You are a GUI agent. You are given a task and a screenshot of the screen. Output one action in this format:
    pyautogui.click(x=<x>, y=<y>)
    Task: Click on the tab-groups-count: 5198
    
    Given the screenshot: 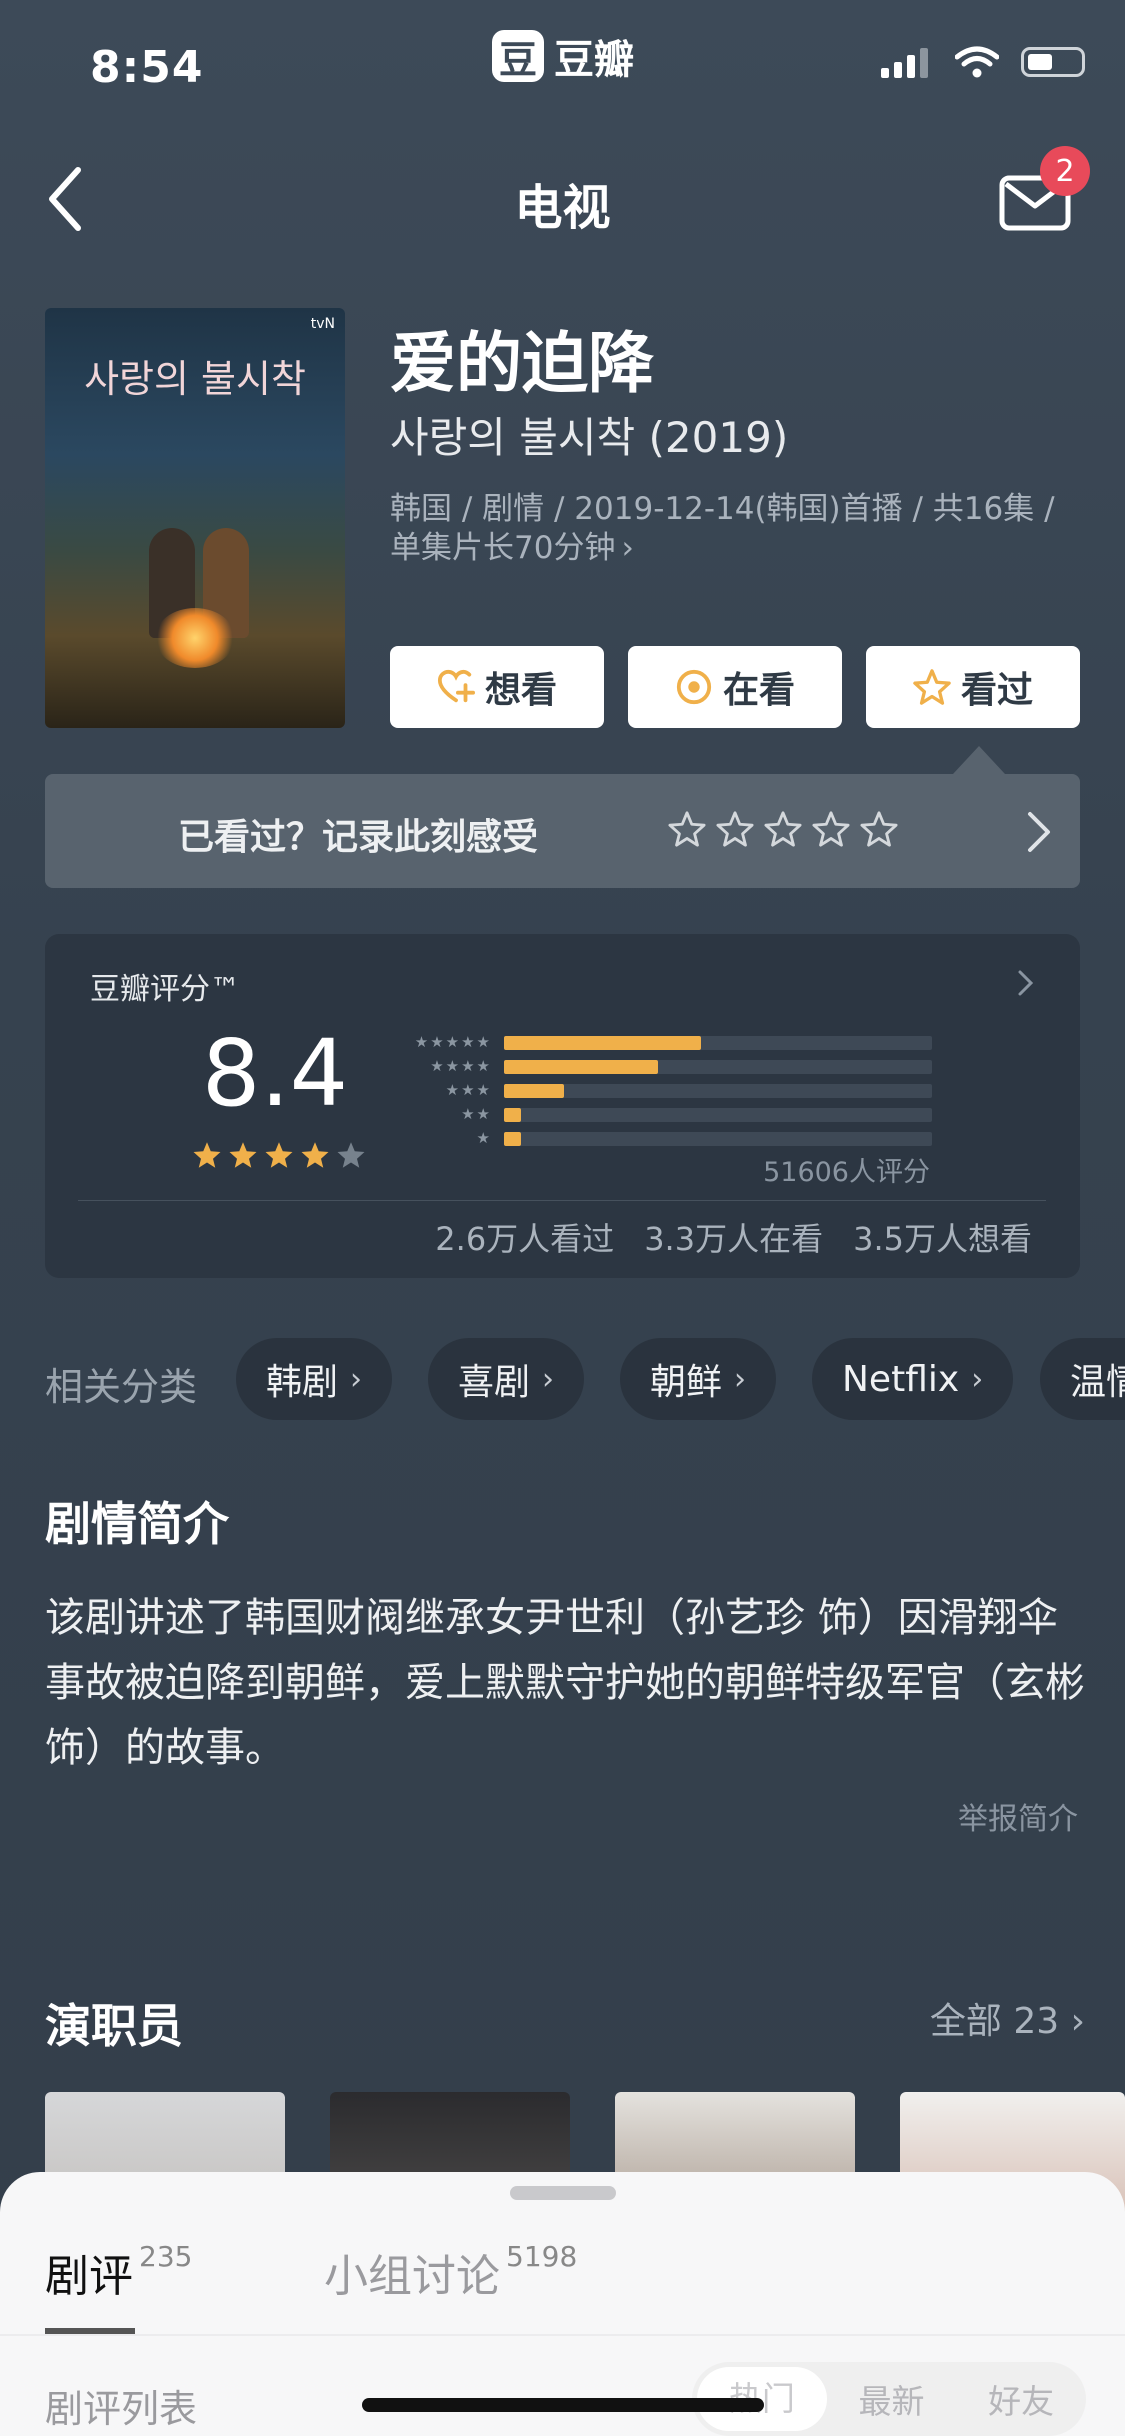 What is the action you would take?
    pyautogui.click(x=542, y=2256)
    